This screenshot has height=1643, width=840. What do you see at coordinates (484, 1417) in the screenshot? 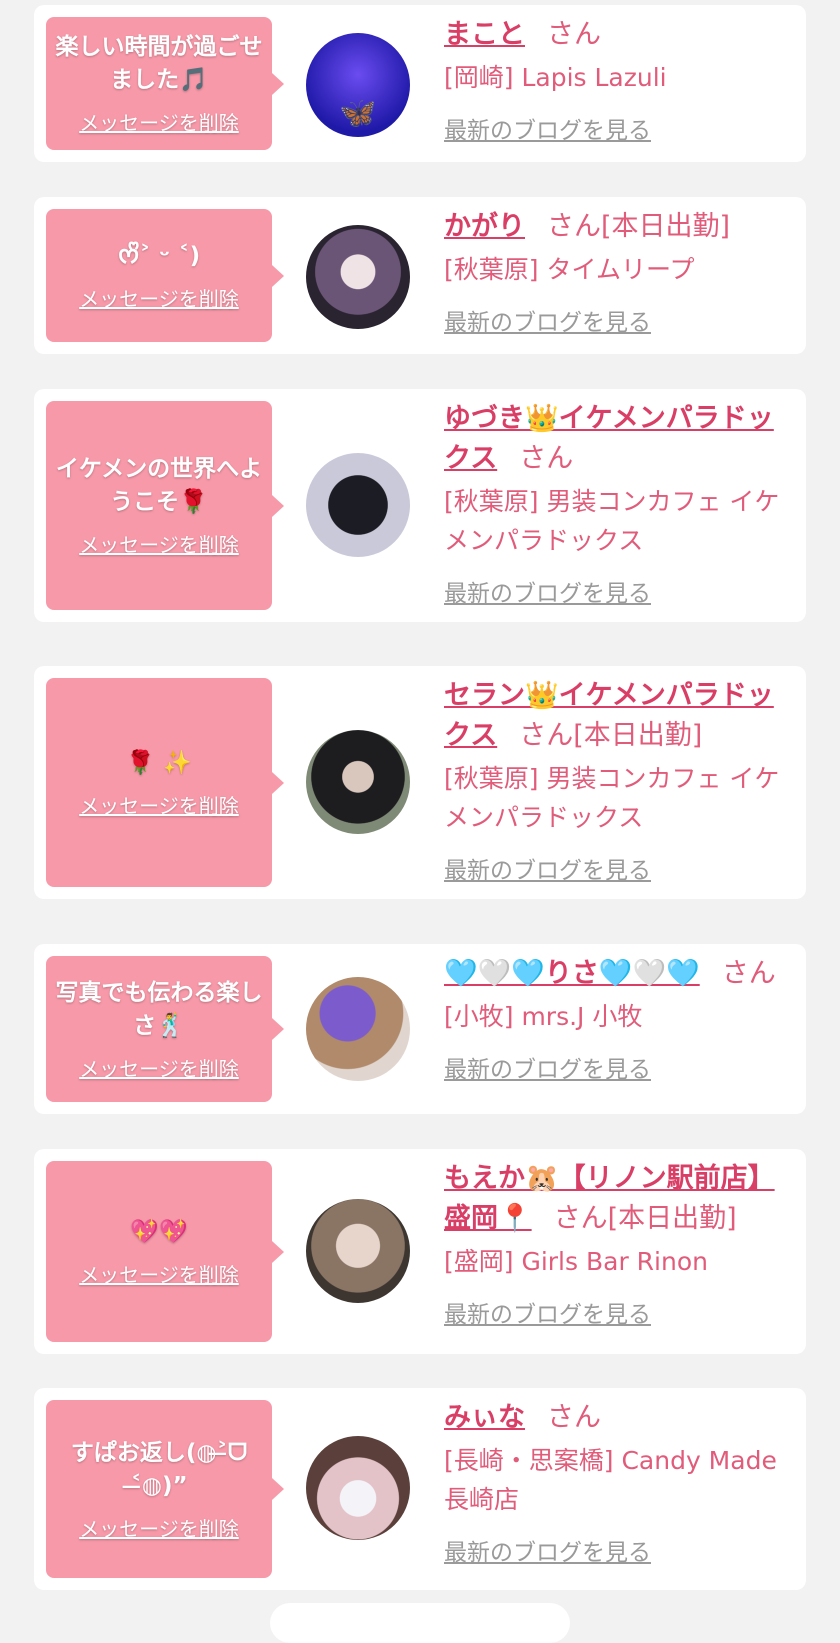
I see `cast-name-link: みぃな` at bounding box center [484, 1417].